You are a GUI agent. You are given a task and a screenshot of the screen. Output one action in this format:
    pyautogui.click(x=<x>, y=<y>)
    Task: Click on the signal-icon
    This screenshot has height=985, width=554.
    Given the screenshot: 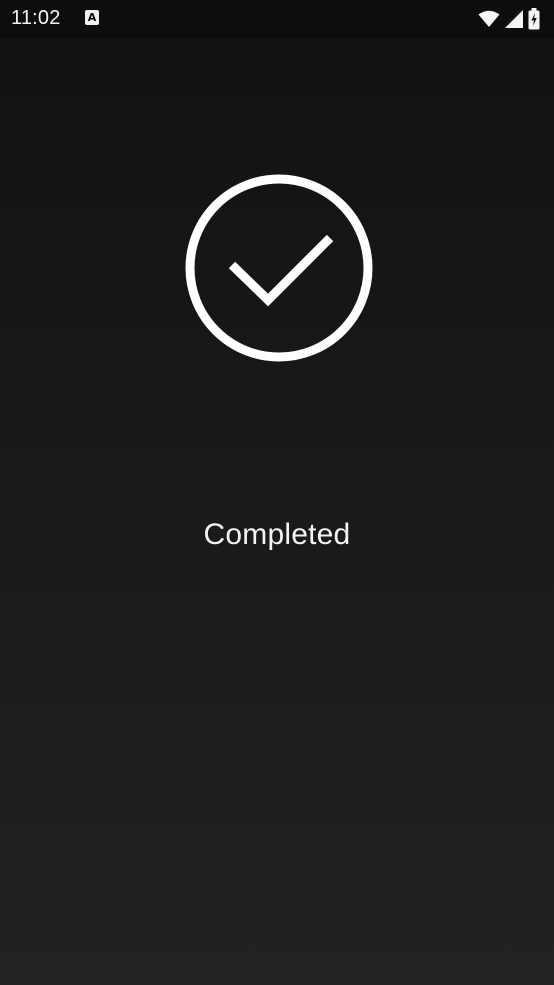 What is the action you would take?
    pyautogui.click(x=514, y=19)
    